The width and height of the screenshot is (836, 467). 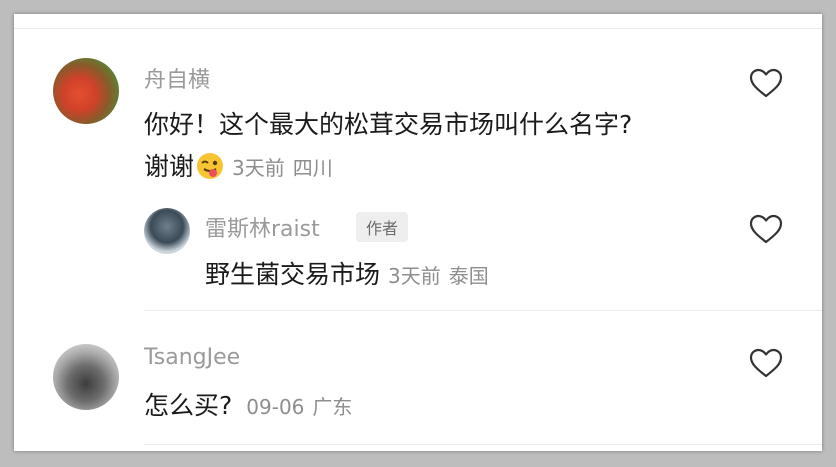 I want to click on comment-text: 你好！这个最大的松茸交易市场叫什么名字?, so click(x=388, y=124).